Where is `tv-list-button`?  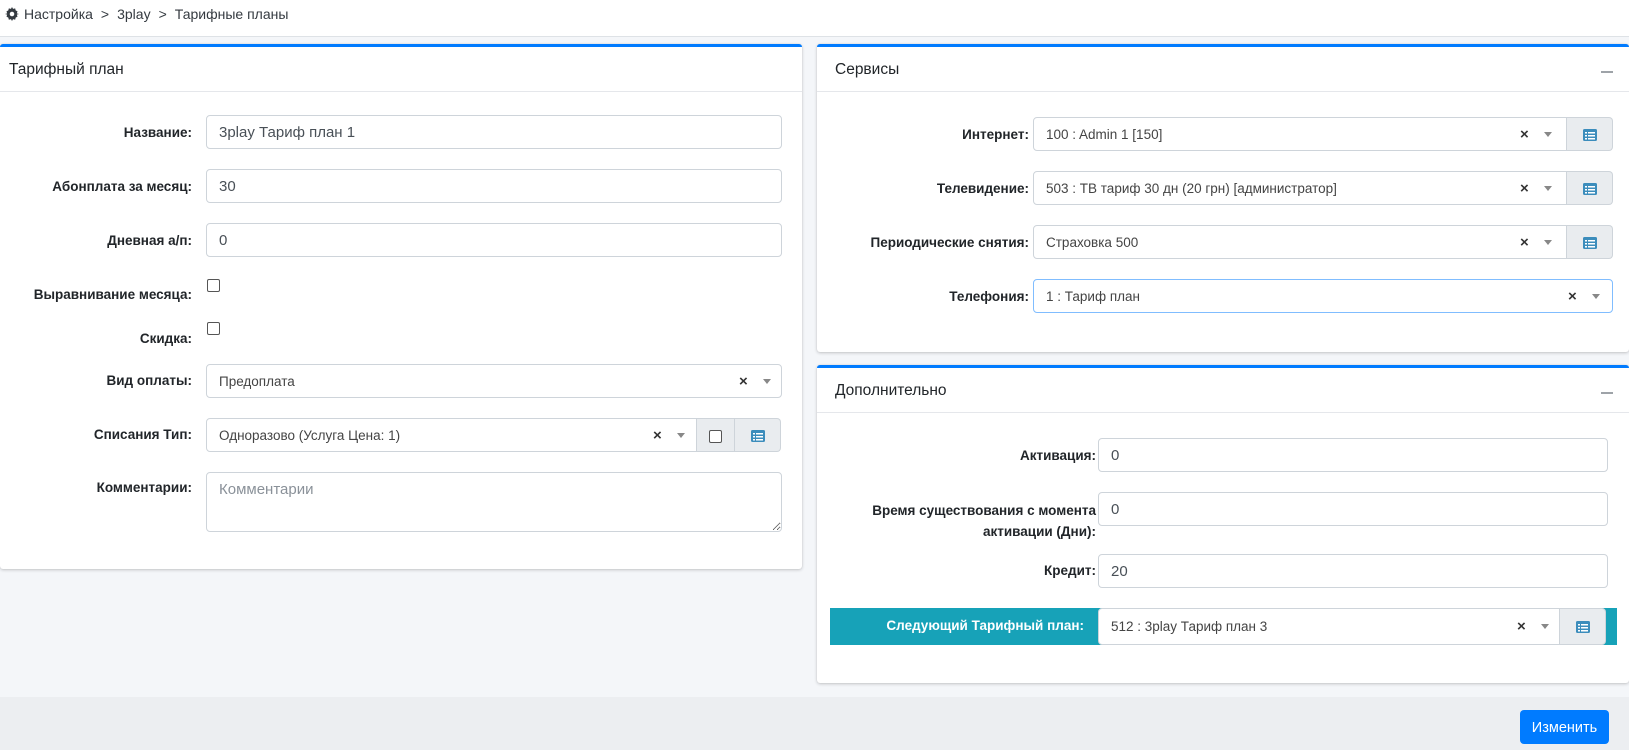 tv-list-button is located at coordinates (1590, 188).